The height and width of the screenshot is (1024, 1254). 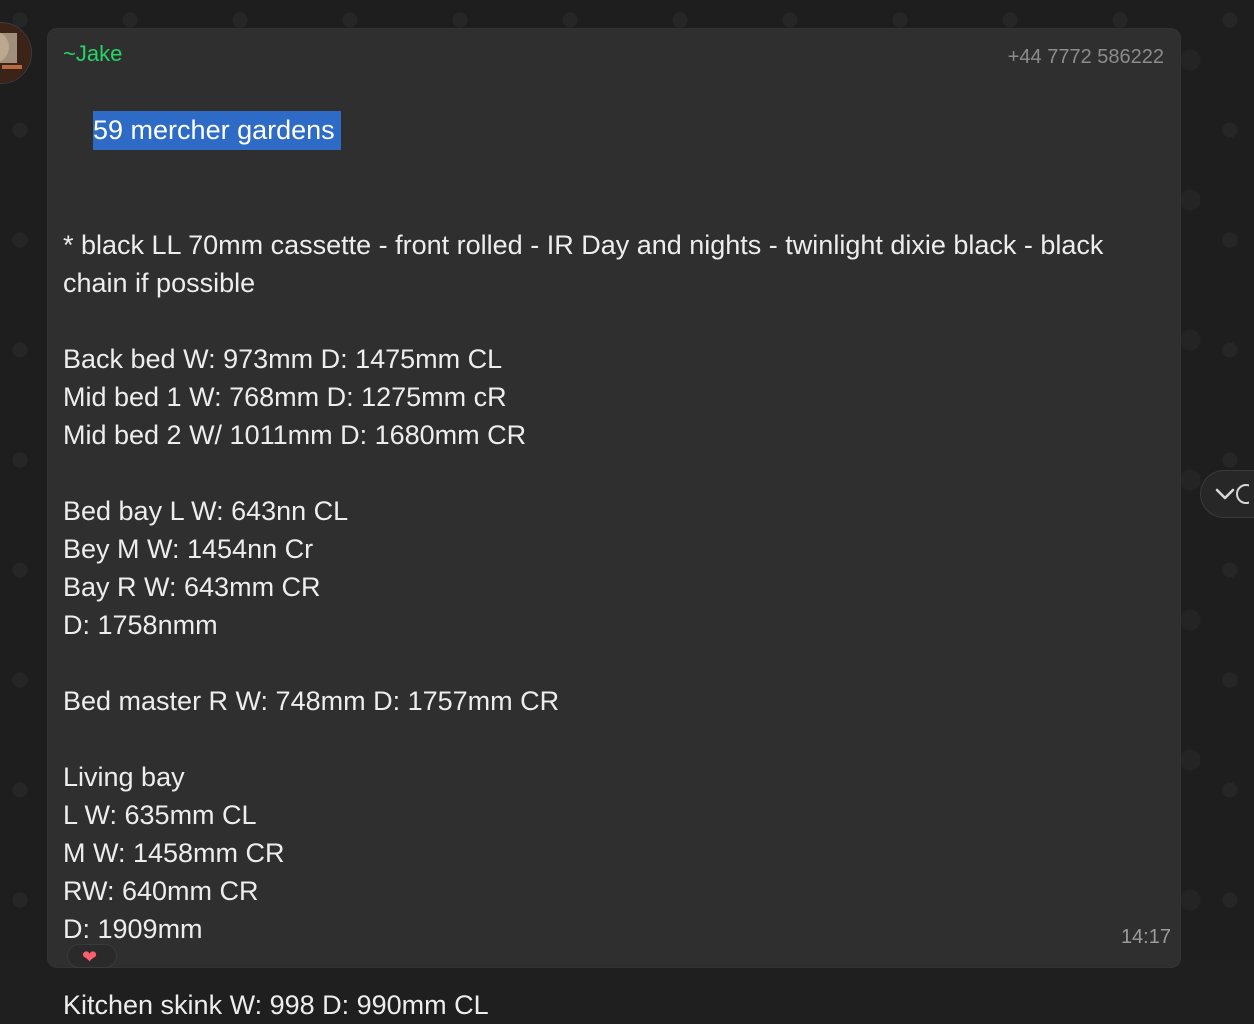 I want to click on heart-icon: ❤, so click(x=90, y=957).